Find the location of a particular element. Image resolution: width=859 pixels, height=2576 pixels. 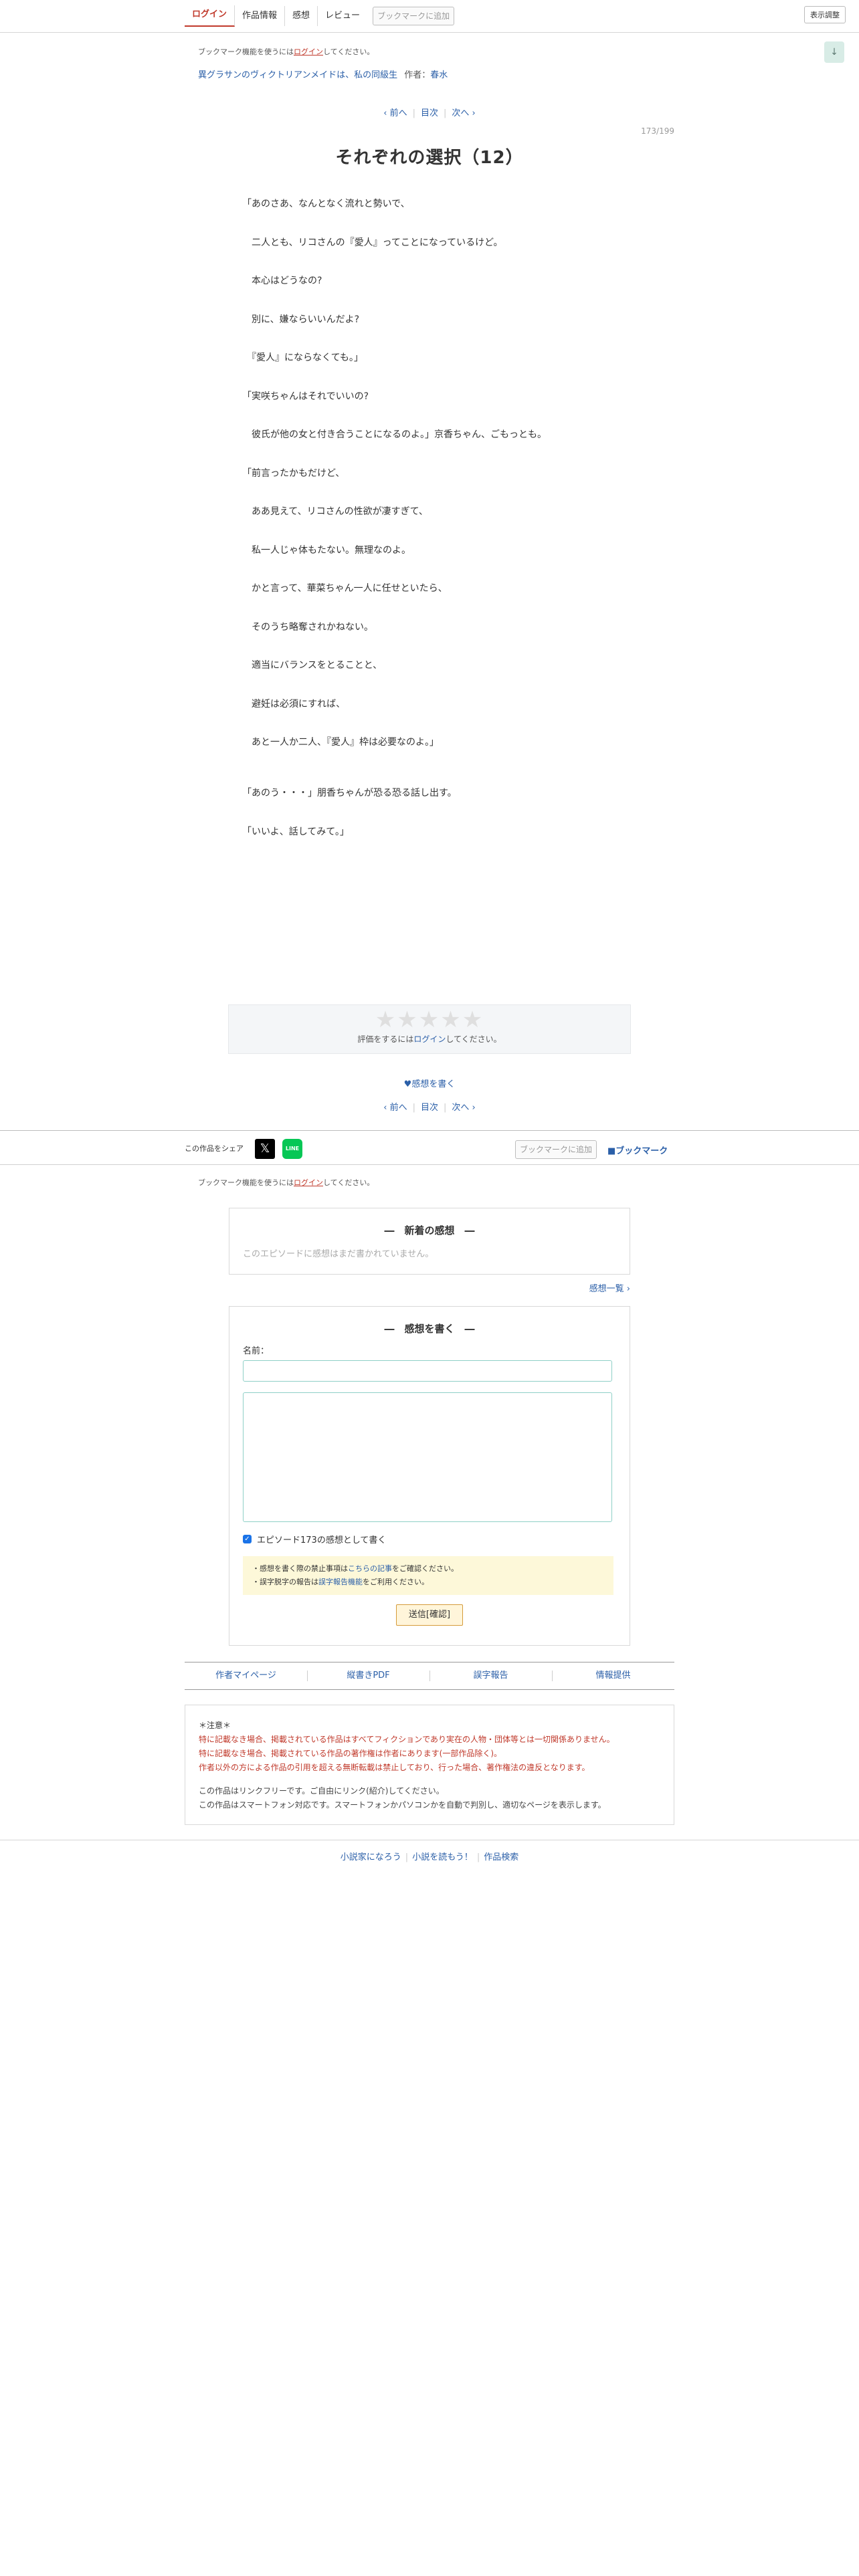

body-line: 本心はどうなの? is located at coordinates (282, 281).